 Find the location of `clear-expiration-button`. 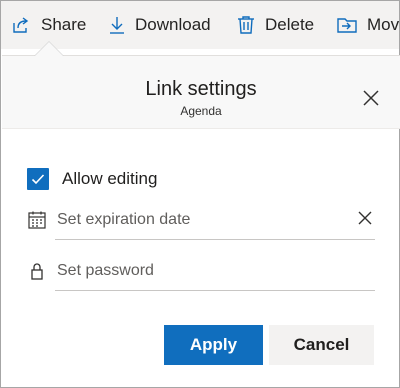

clear-expiration-button is located at coordinates (365, 218).